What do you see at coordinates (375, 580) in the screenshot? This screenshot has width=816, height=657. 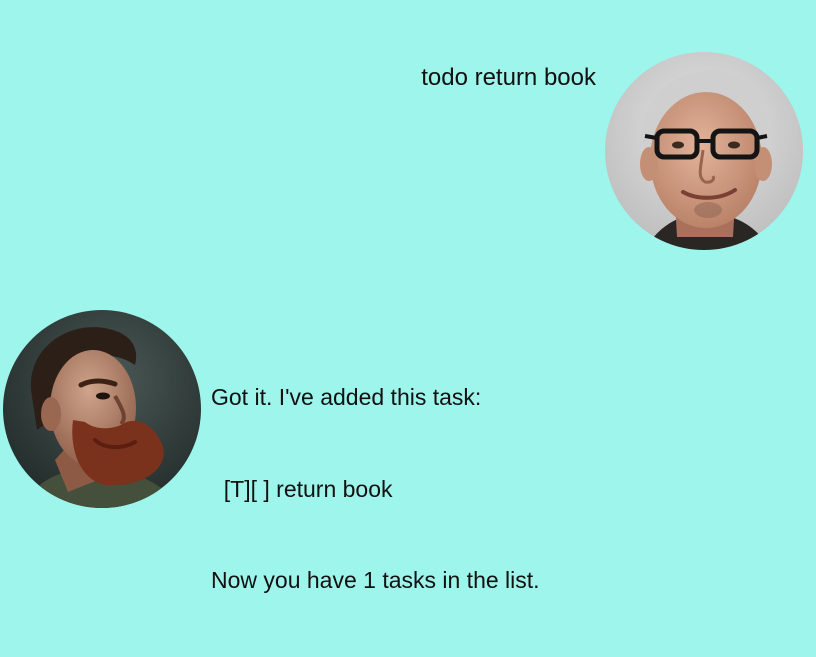 I see `bot-message-line: Now you have 1 tasks in the list.` at bounding box center [375, 580].